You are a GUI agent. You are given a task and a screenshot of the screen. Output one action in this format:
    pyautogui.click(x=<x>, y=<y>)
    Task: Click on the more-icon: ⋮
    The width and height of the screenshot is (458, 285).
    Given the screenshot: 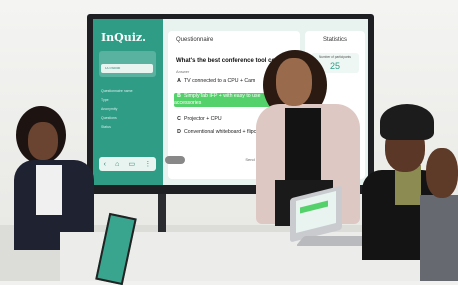 What is the action you would take?
    pyautogui.click(x=147, y=164)
    